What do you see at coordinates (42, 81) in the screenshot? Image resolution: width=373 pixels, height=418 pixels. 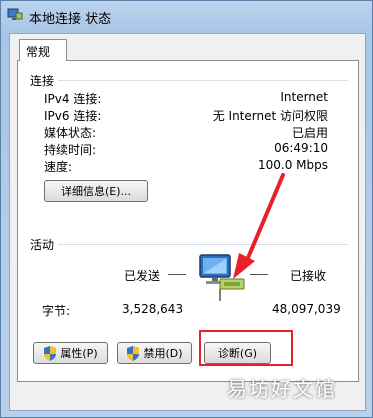 I see `connection-section-label: 连接` at bounding box center [42, 81].